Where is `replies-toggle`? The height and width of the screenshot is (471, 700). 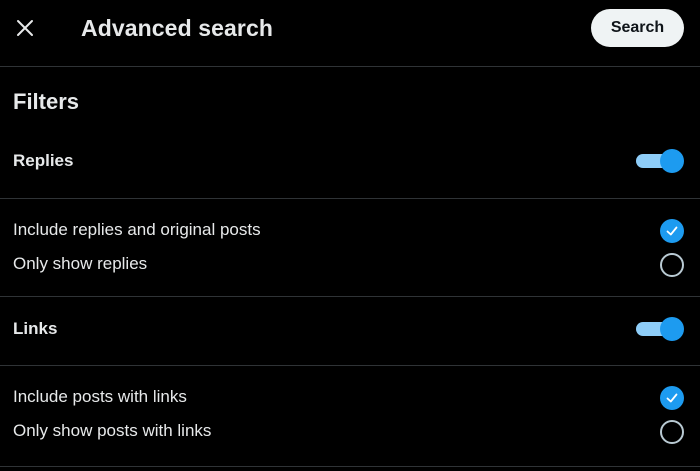
replies-toggle is located at coordinates (660, 161).